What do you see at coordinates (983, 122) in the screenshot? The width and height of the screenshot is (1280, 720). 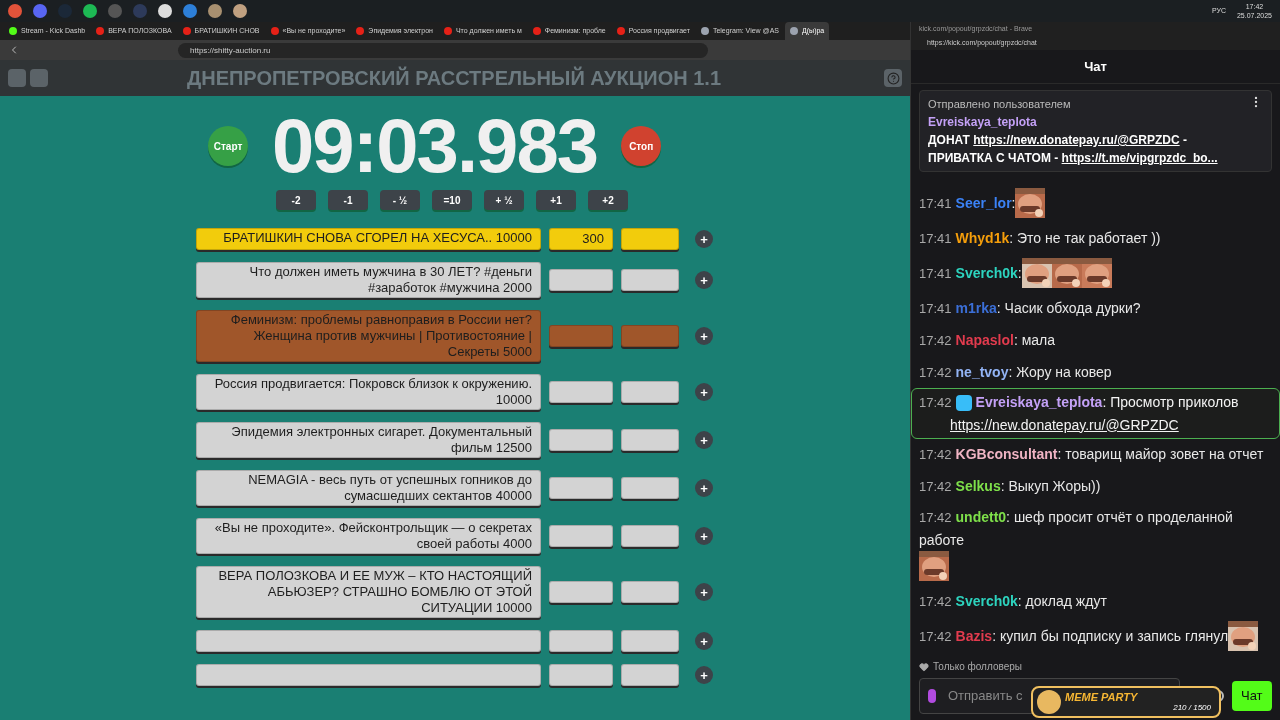 I see `pinned-user: Evreiskaya_teplota` at bounding box center [983, 122].